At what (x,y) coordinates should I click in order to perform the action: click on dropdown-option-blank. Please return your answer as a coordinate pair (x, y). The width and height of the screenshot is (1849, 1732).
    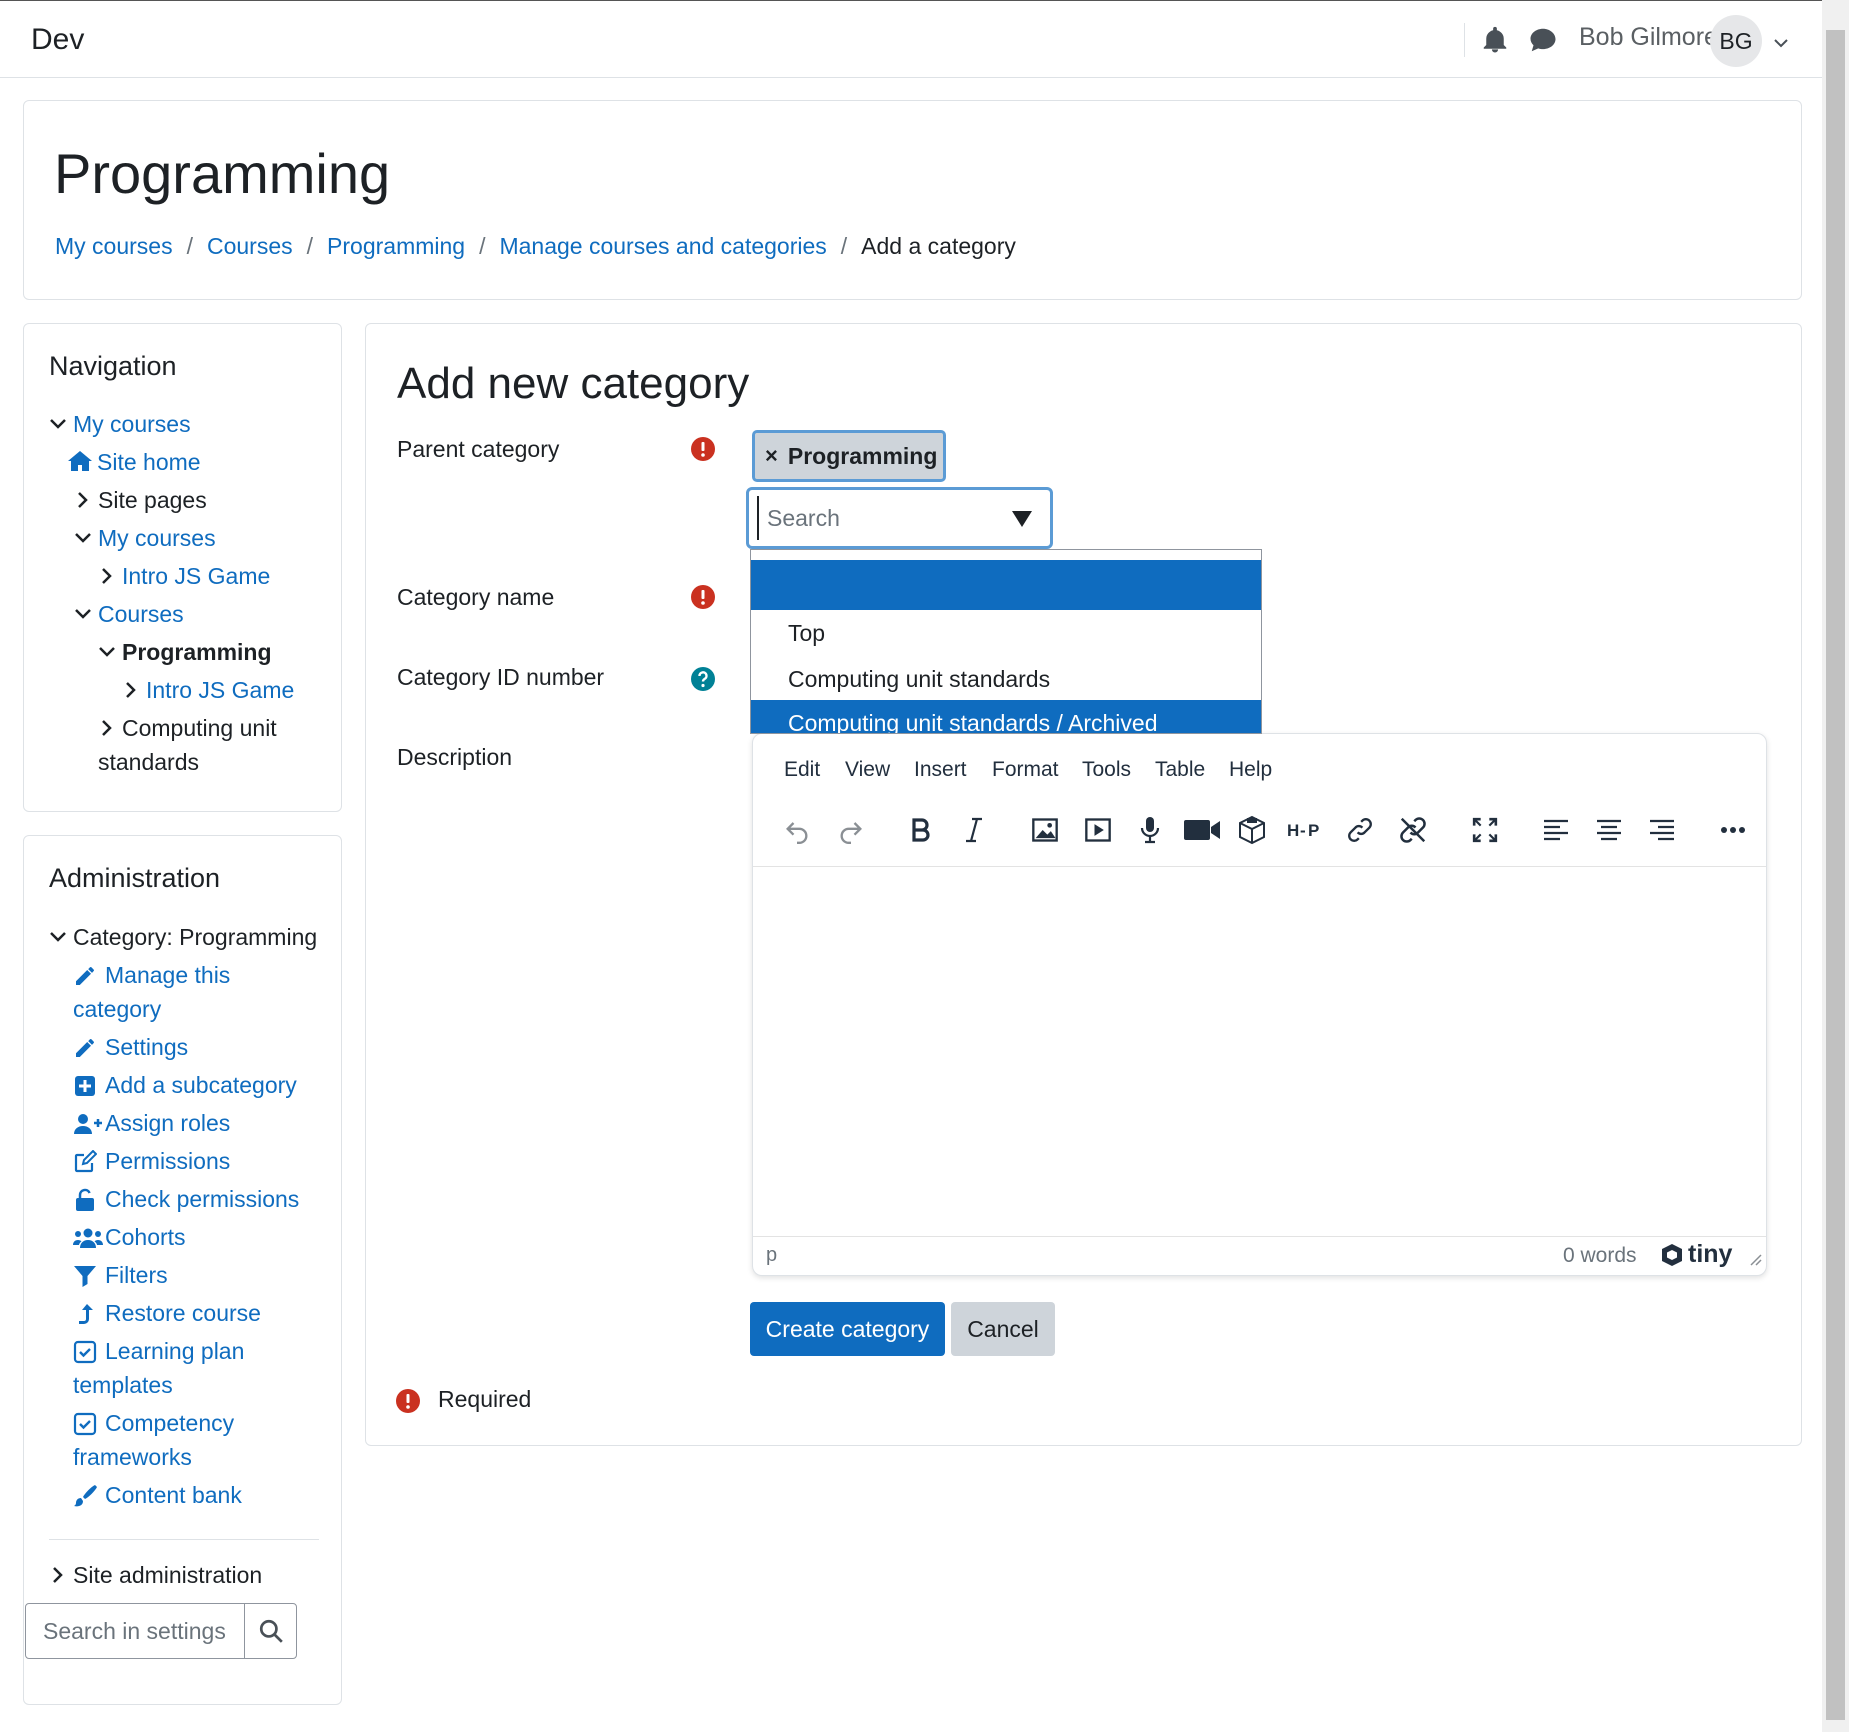
    Looking at the image, I should click on (1006, 585).